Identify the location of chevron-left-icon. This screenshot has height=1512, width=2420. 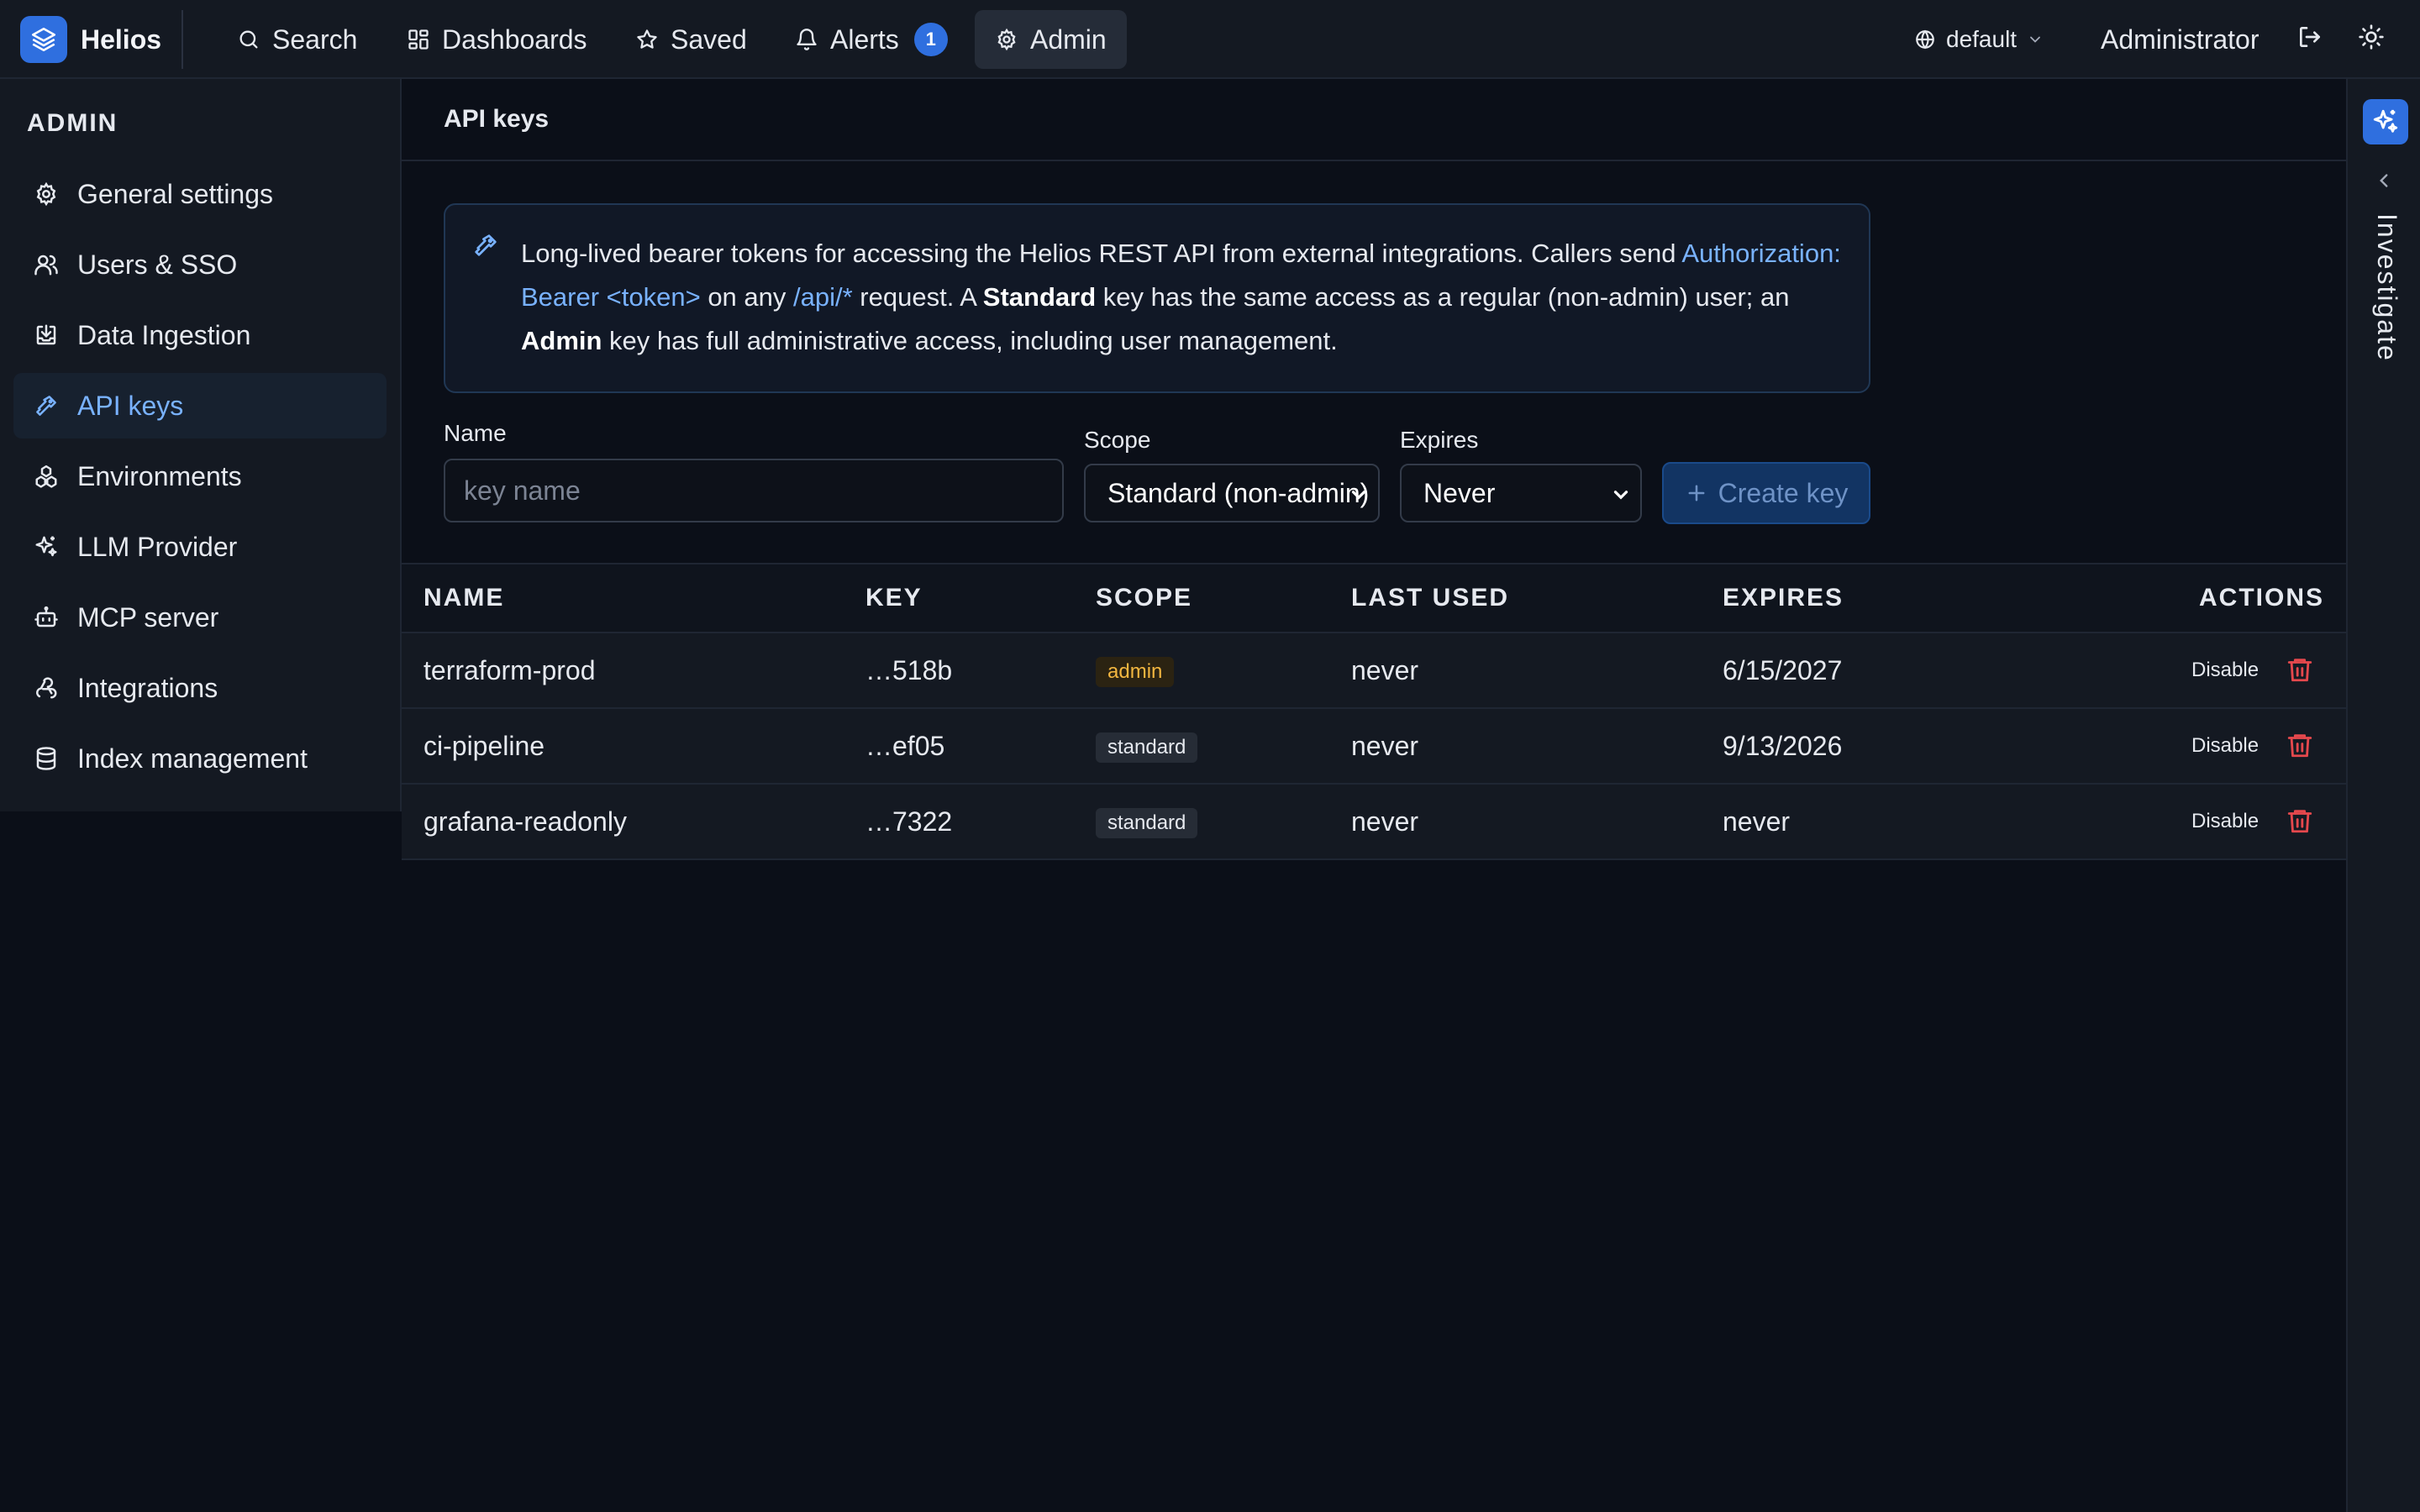
(2384, 181).